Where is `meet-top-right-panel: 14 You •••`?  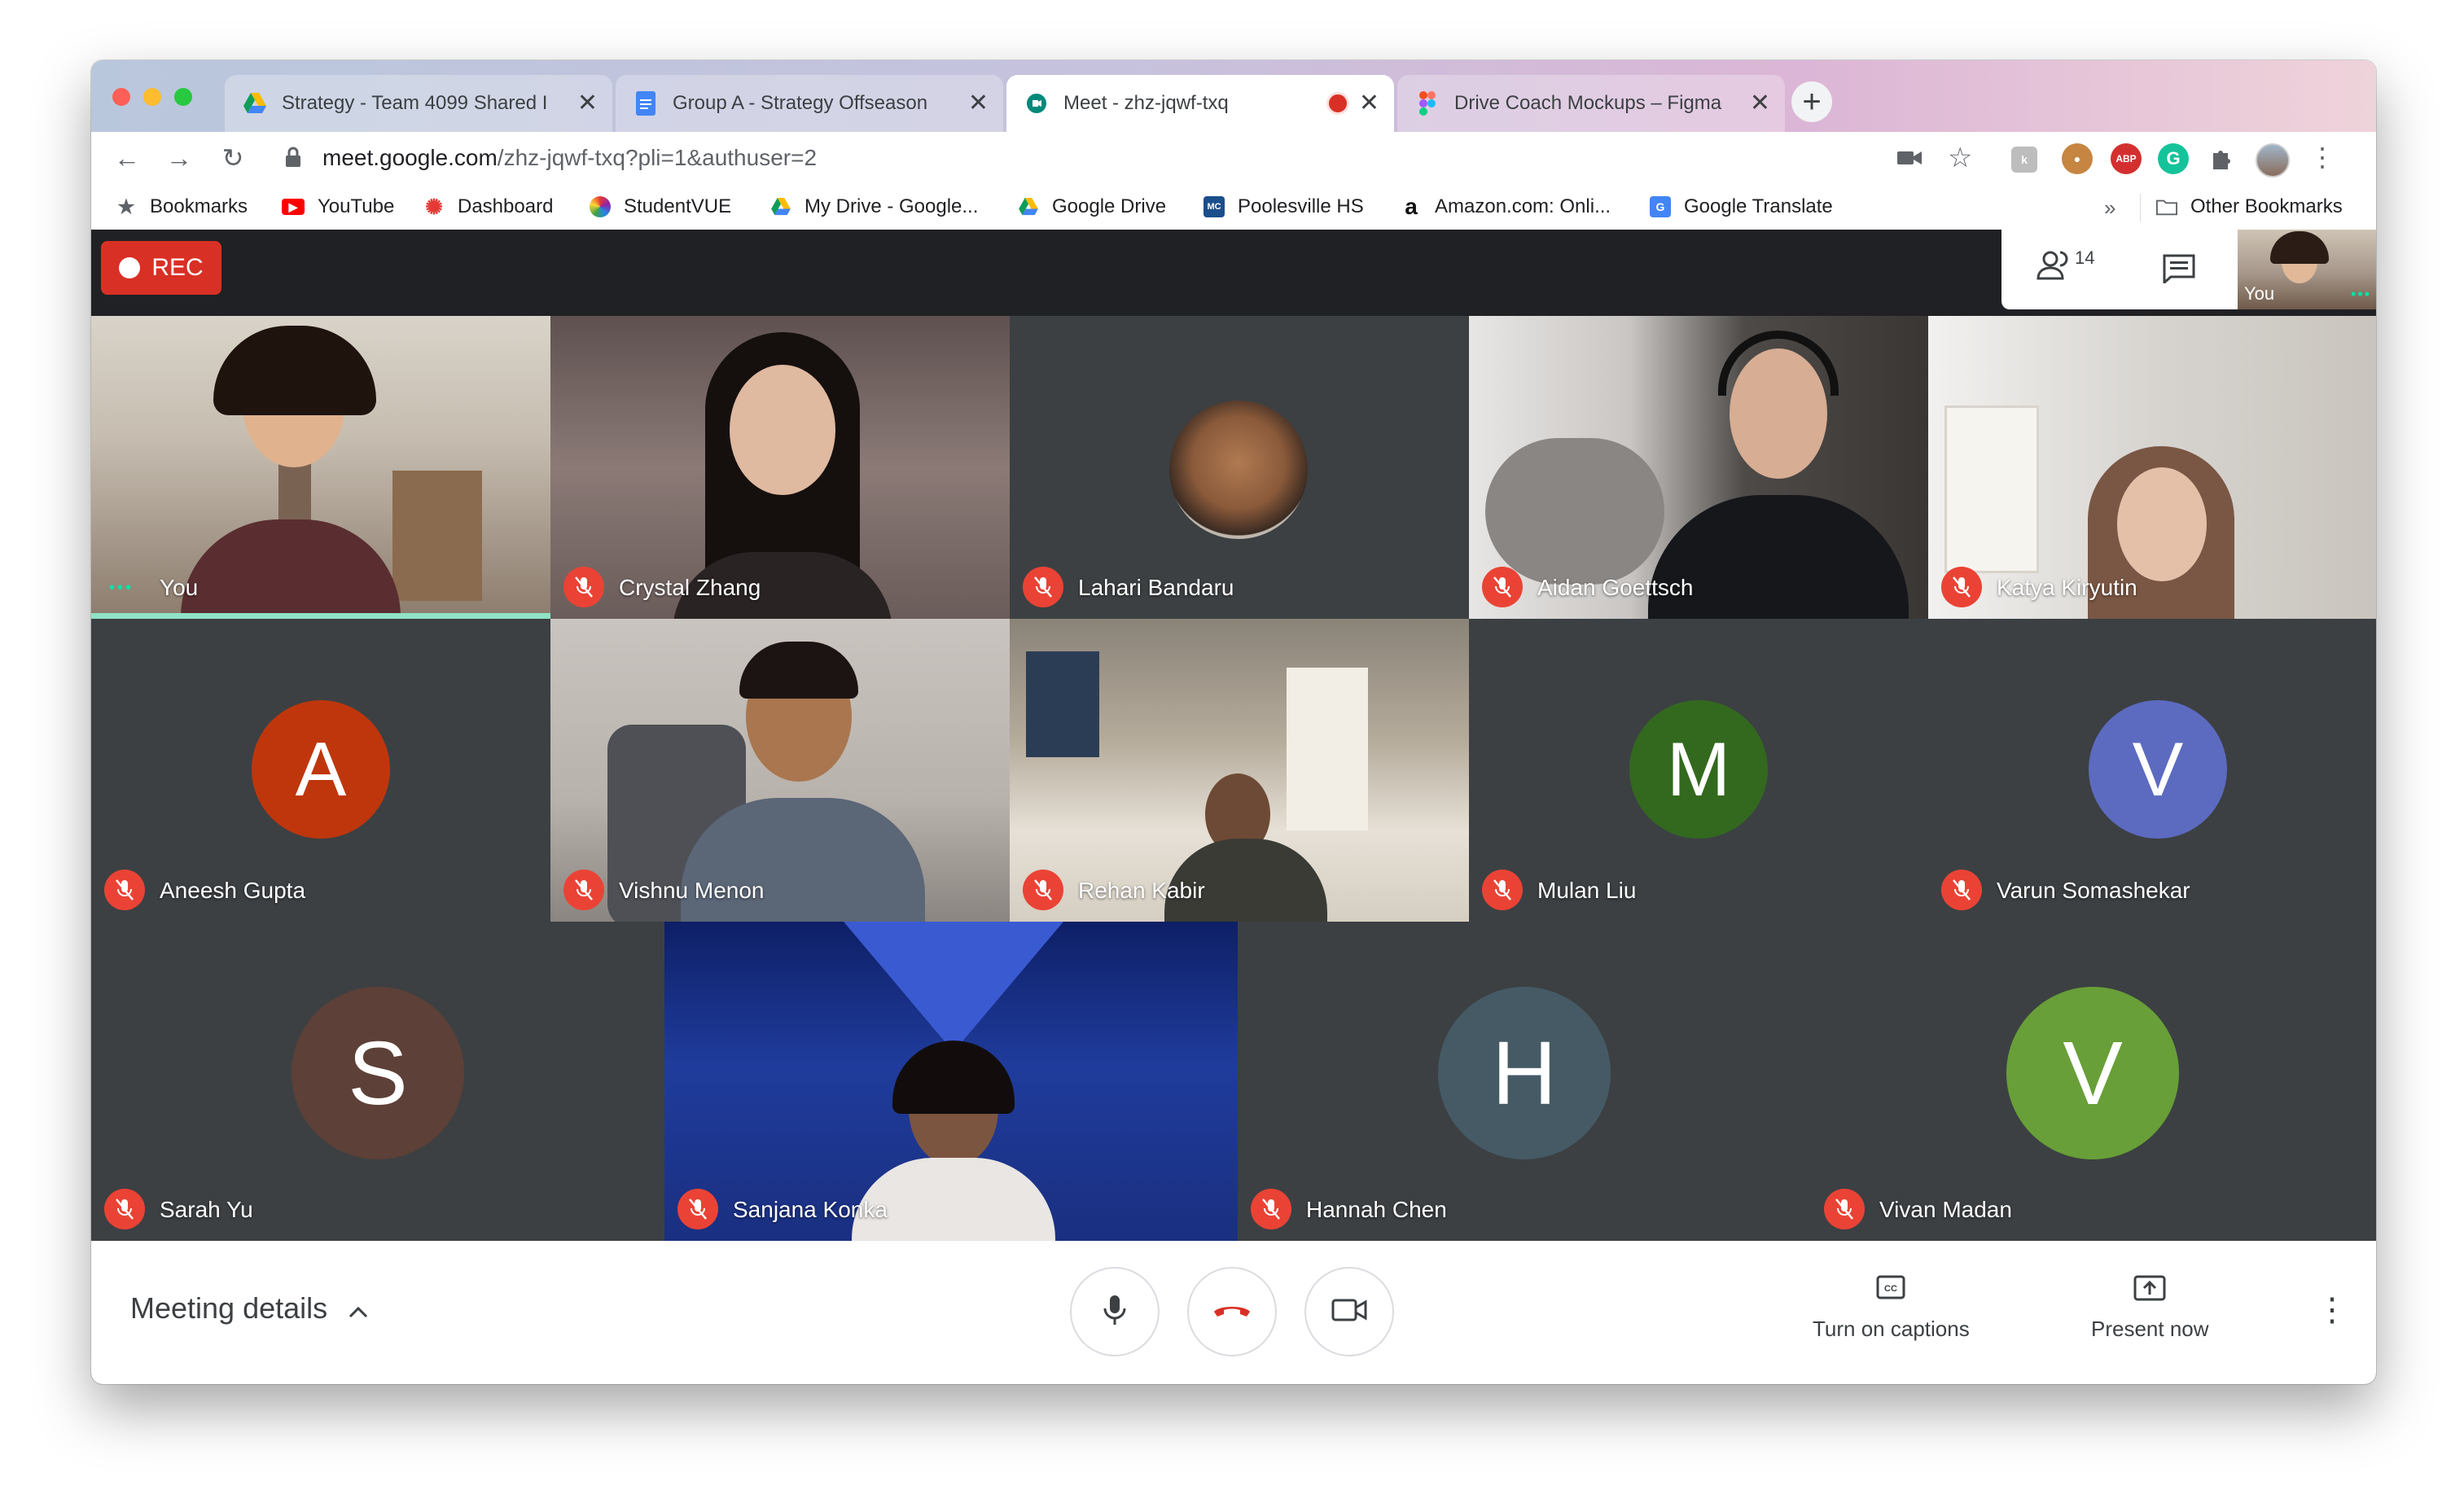
meet-top-right-panel: 14 You ••• is located at coordinates (2188, 269).